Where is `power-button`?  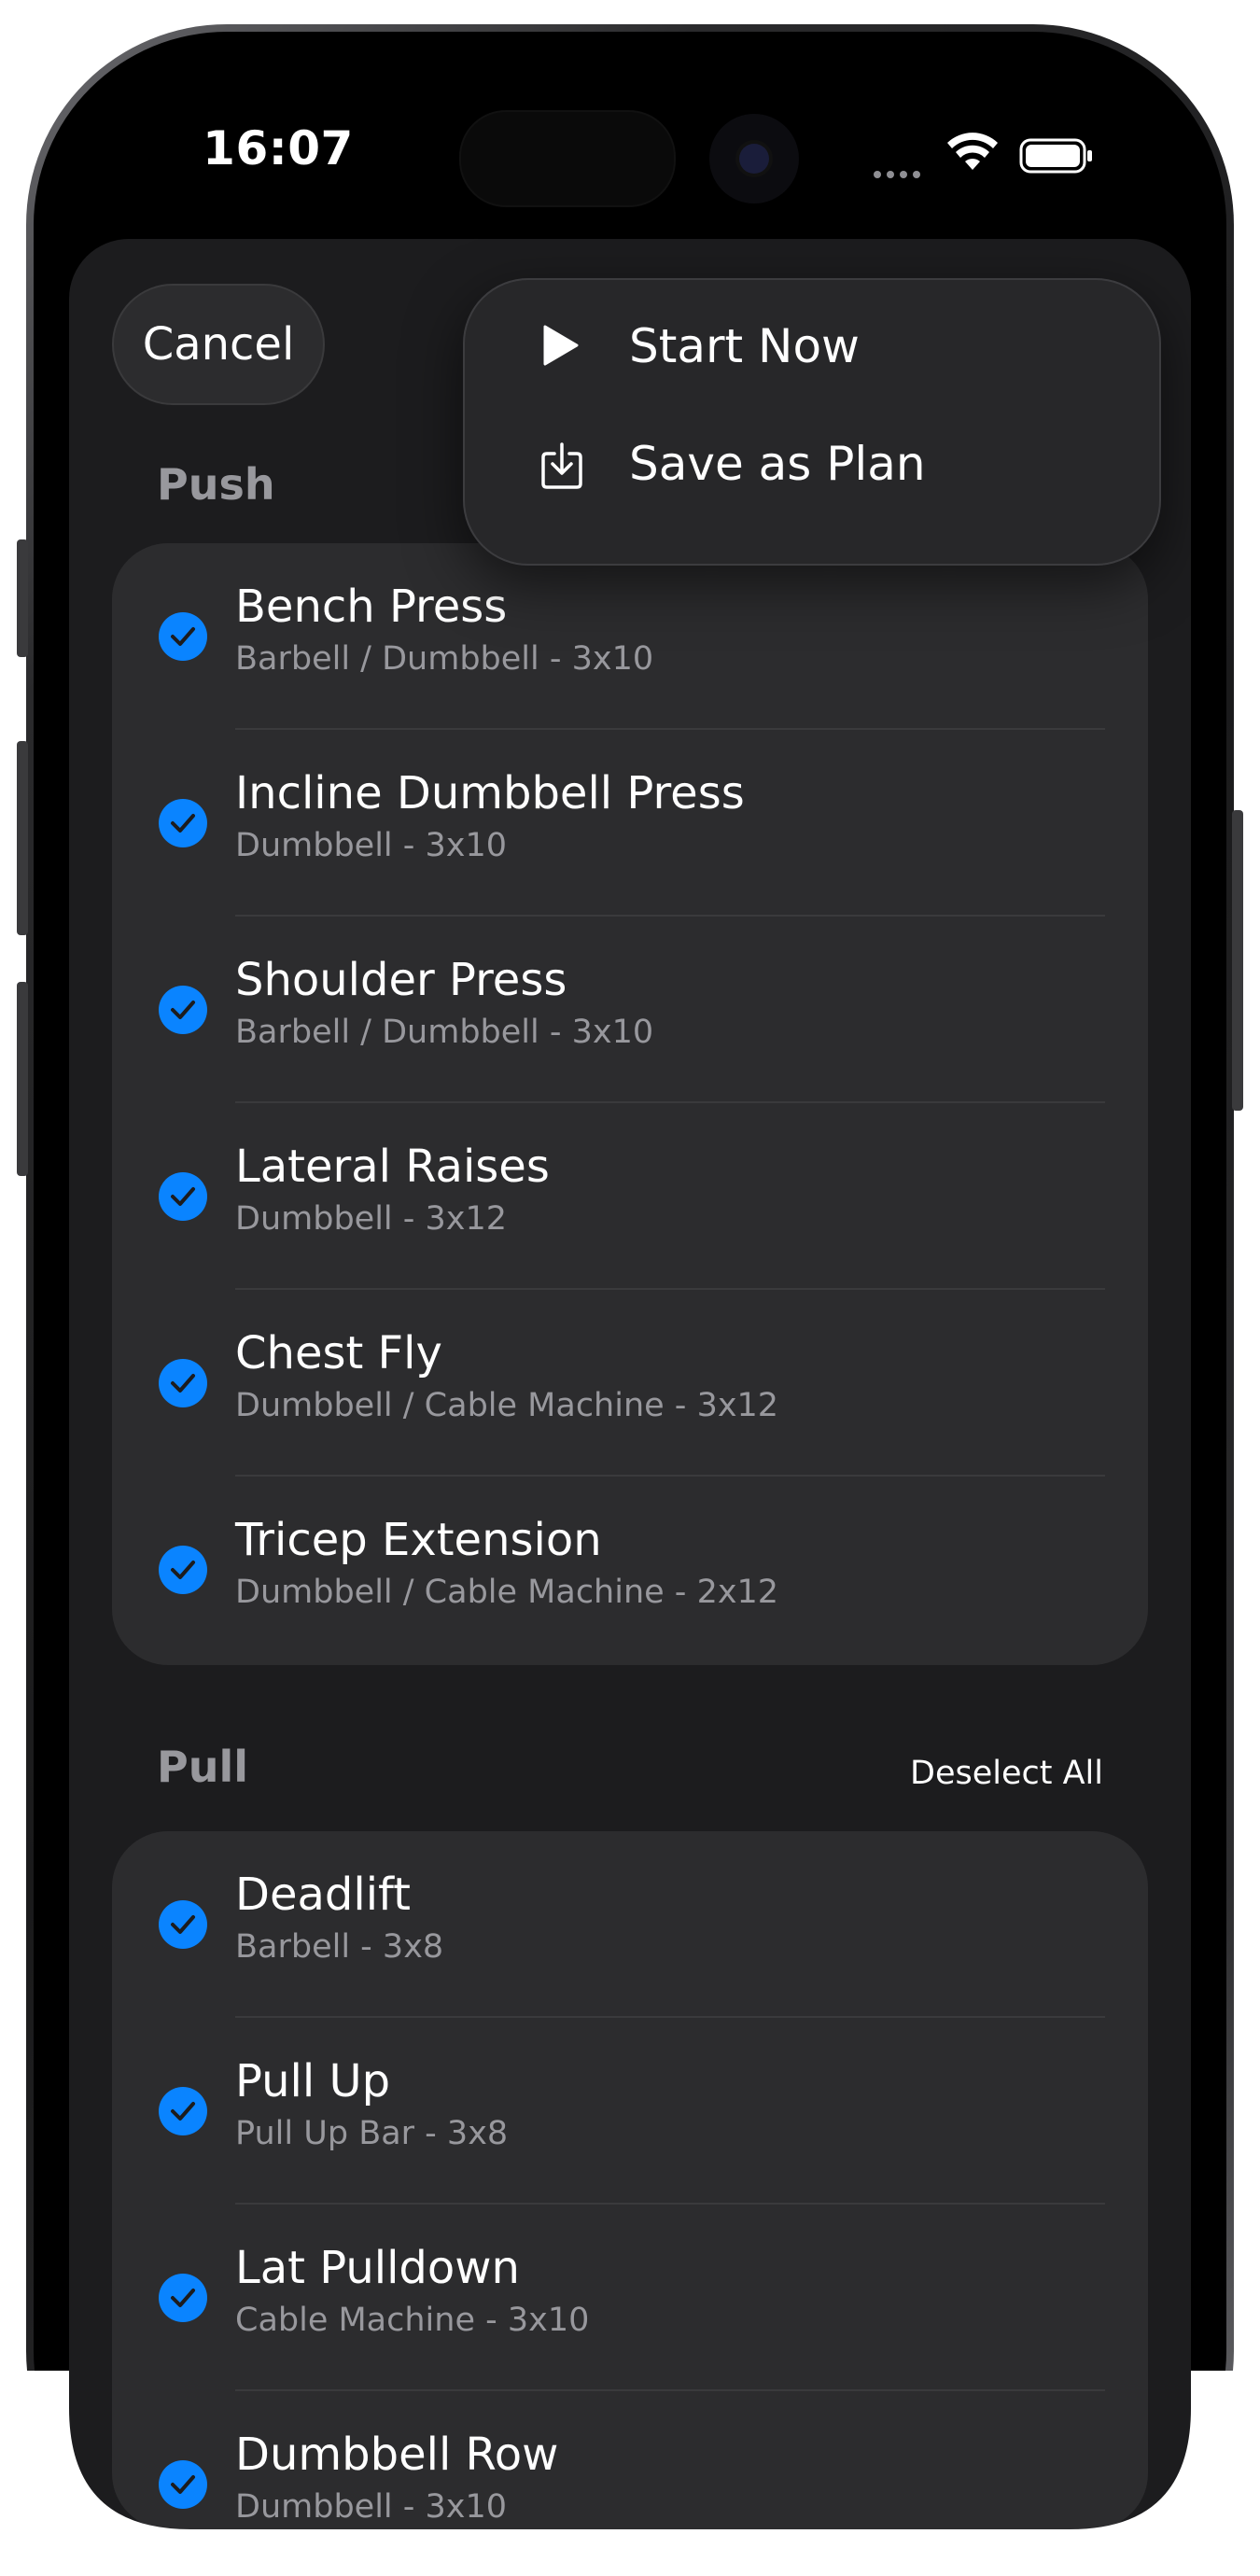 power-button is located at coordinates (1237, 960).